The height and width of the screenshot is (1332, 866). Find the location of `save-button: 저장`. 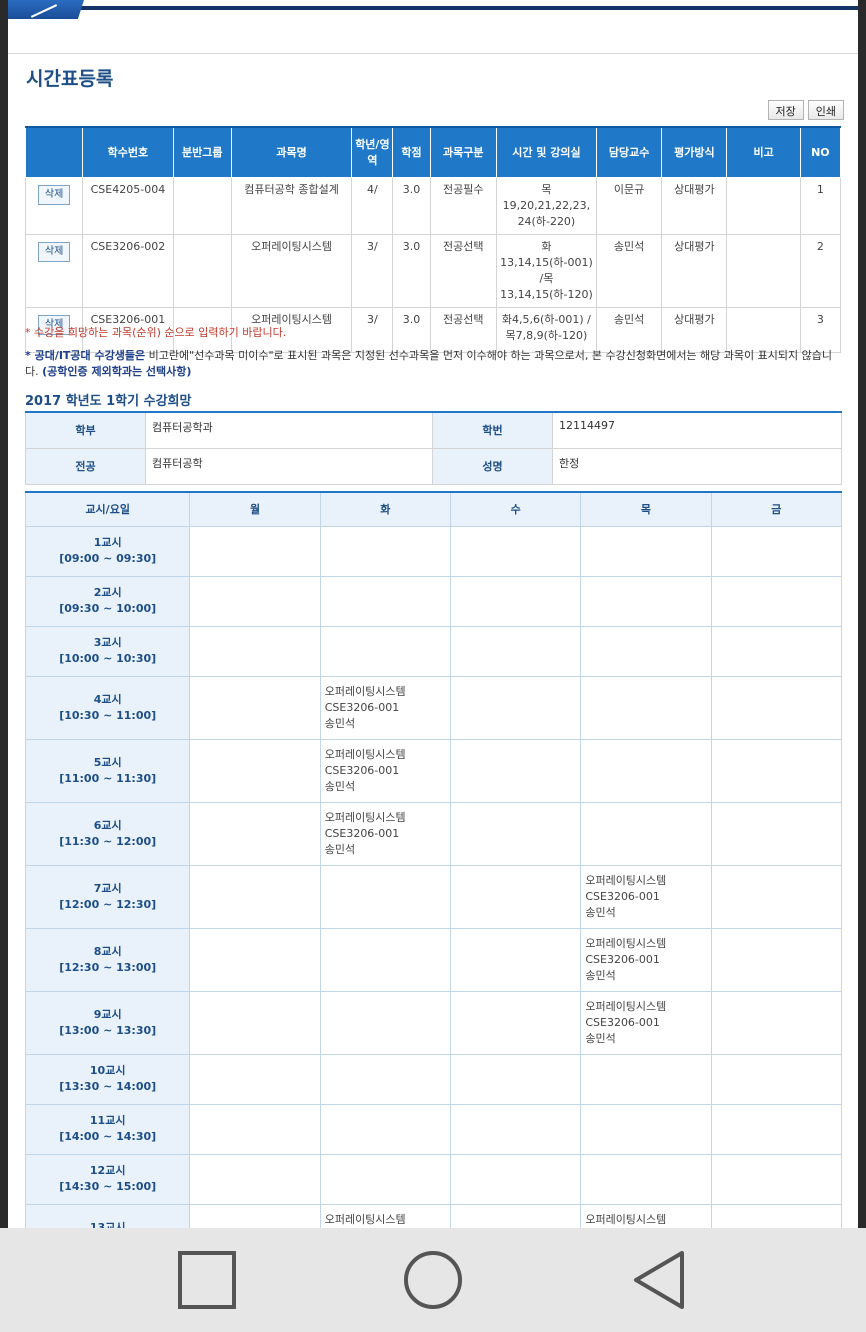

save-button: 저장 is located at coordinates (785, 110).